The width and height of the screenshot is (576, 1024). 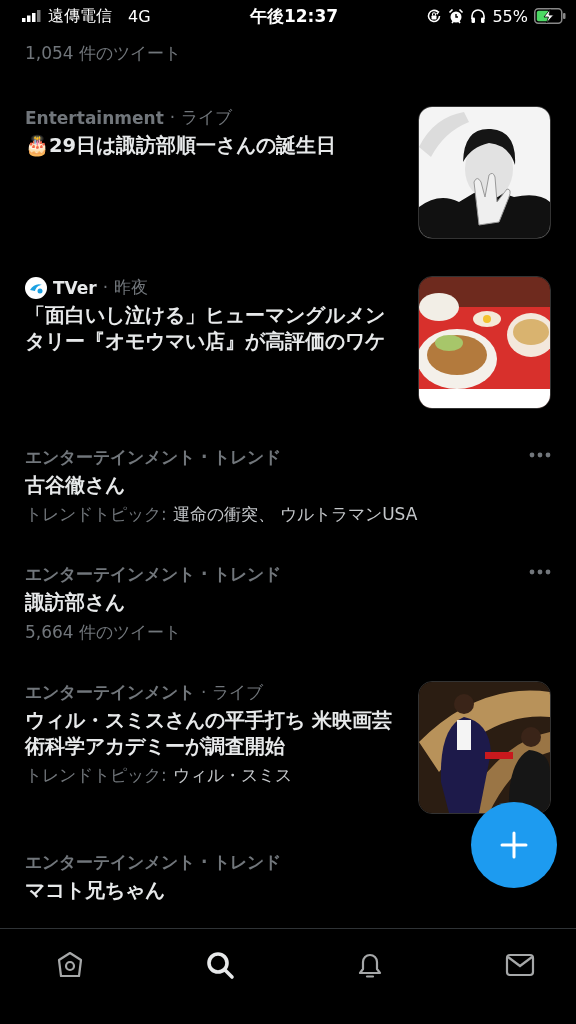 I want to click on tweet-count: 5,664 件のツイート, so click(x=104, y=632).